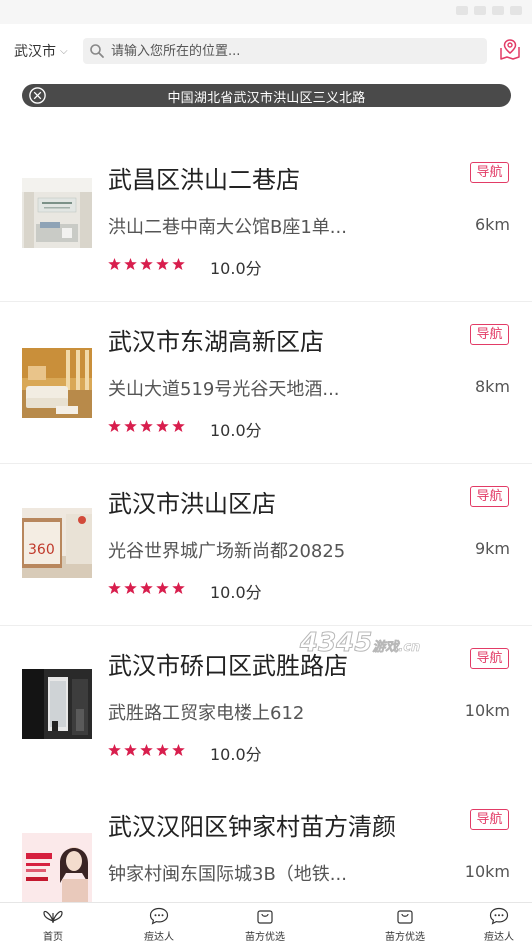  Describe the element at coordinates (385, 648) in the screenshot. I see `watermark-suffix: 游戏` at that location.